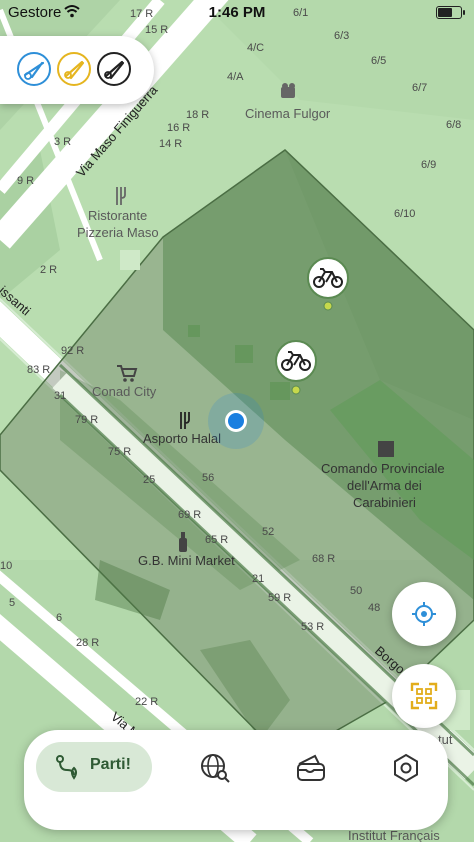 This screenshot has width=474, height=842. I want to click on house-number: 3 R, so click(62, 142).